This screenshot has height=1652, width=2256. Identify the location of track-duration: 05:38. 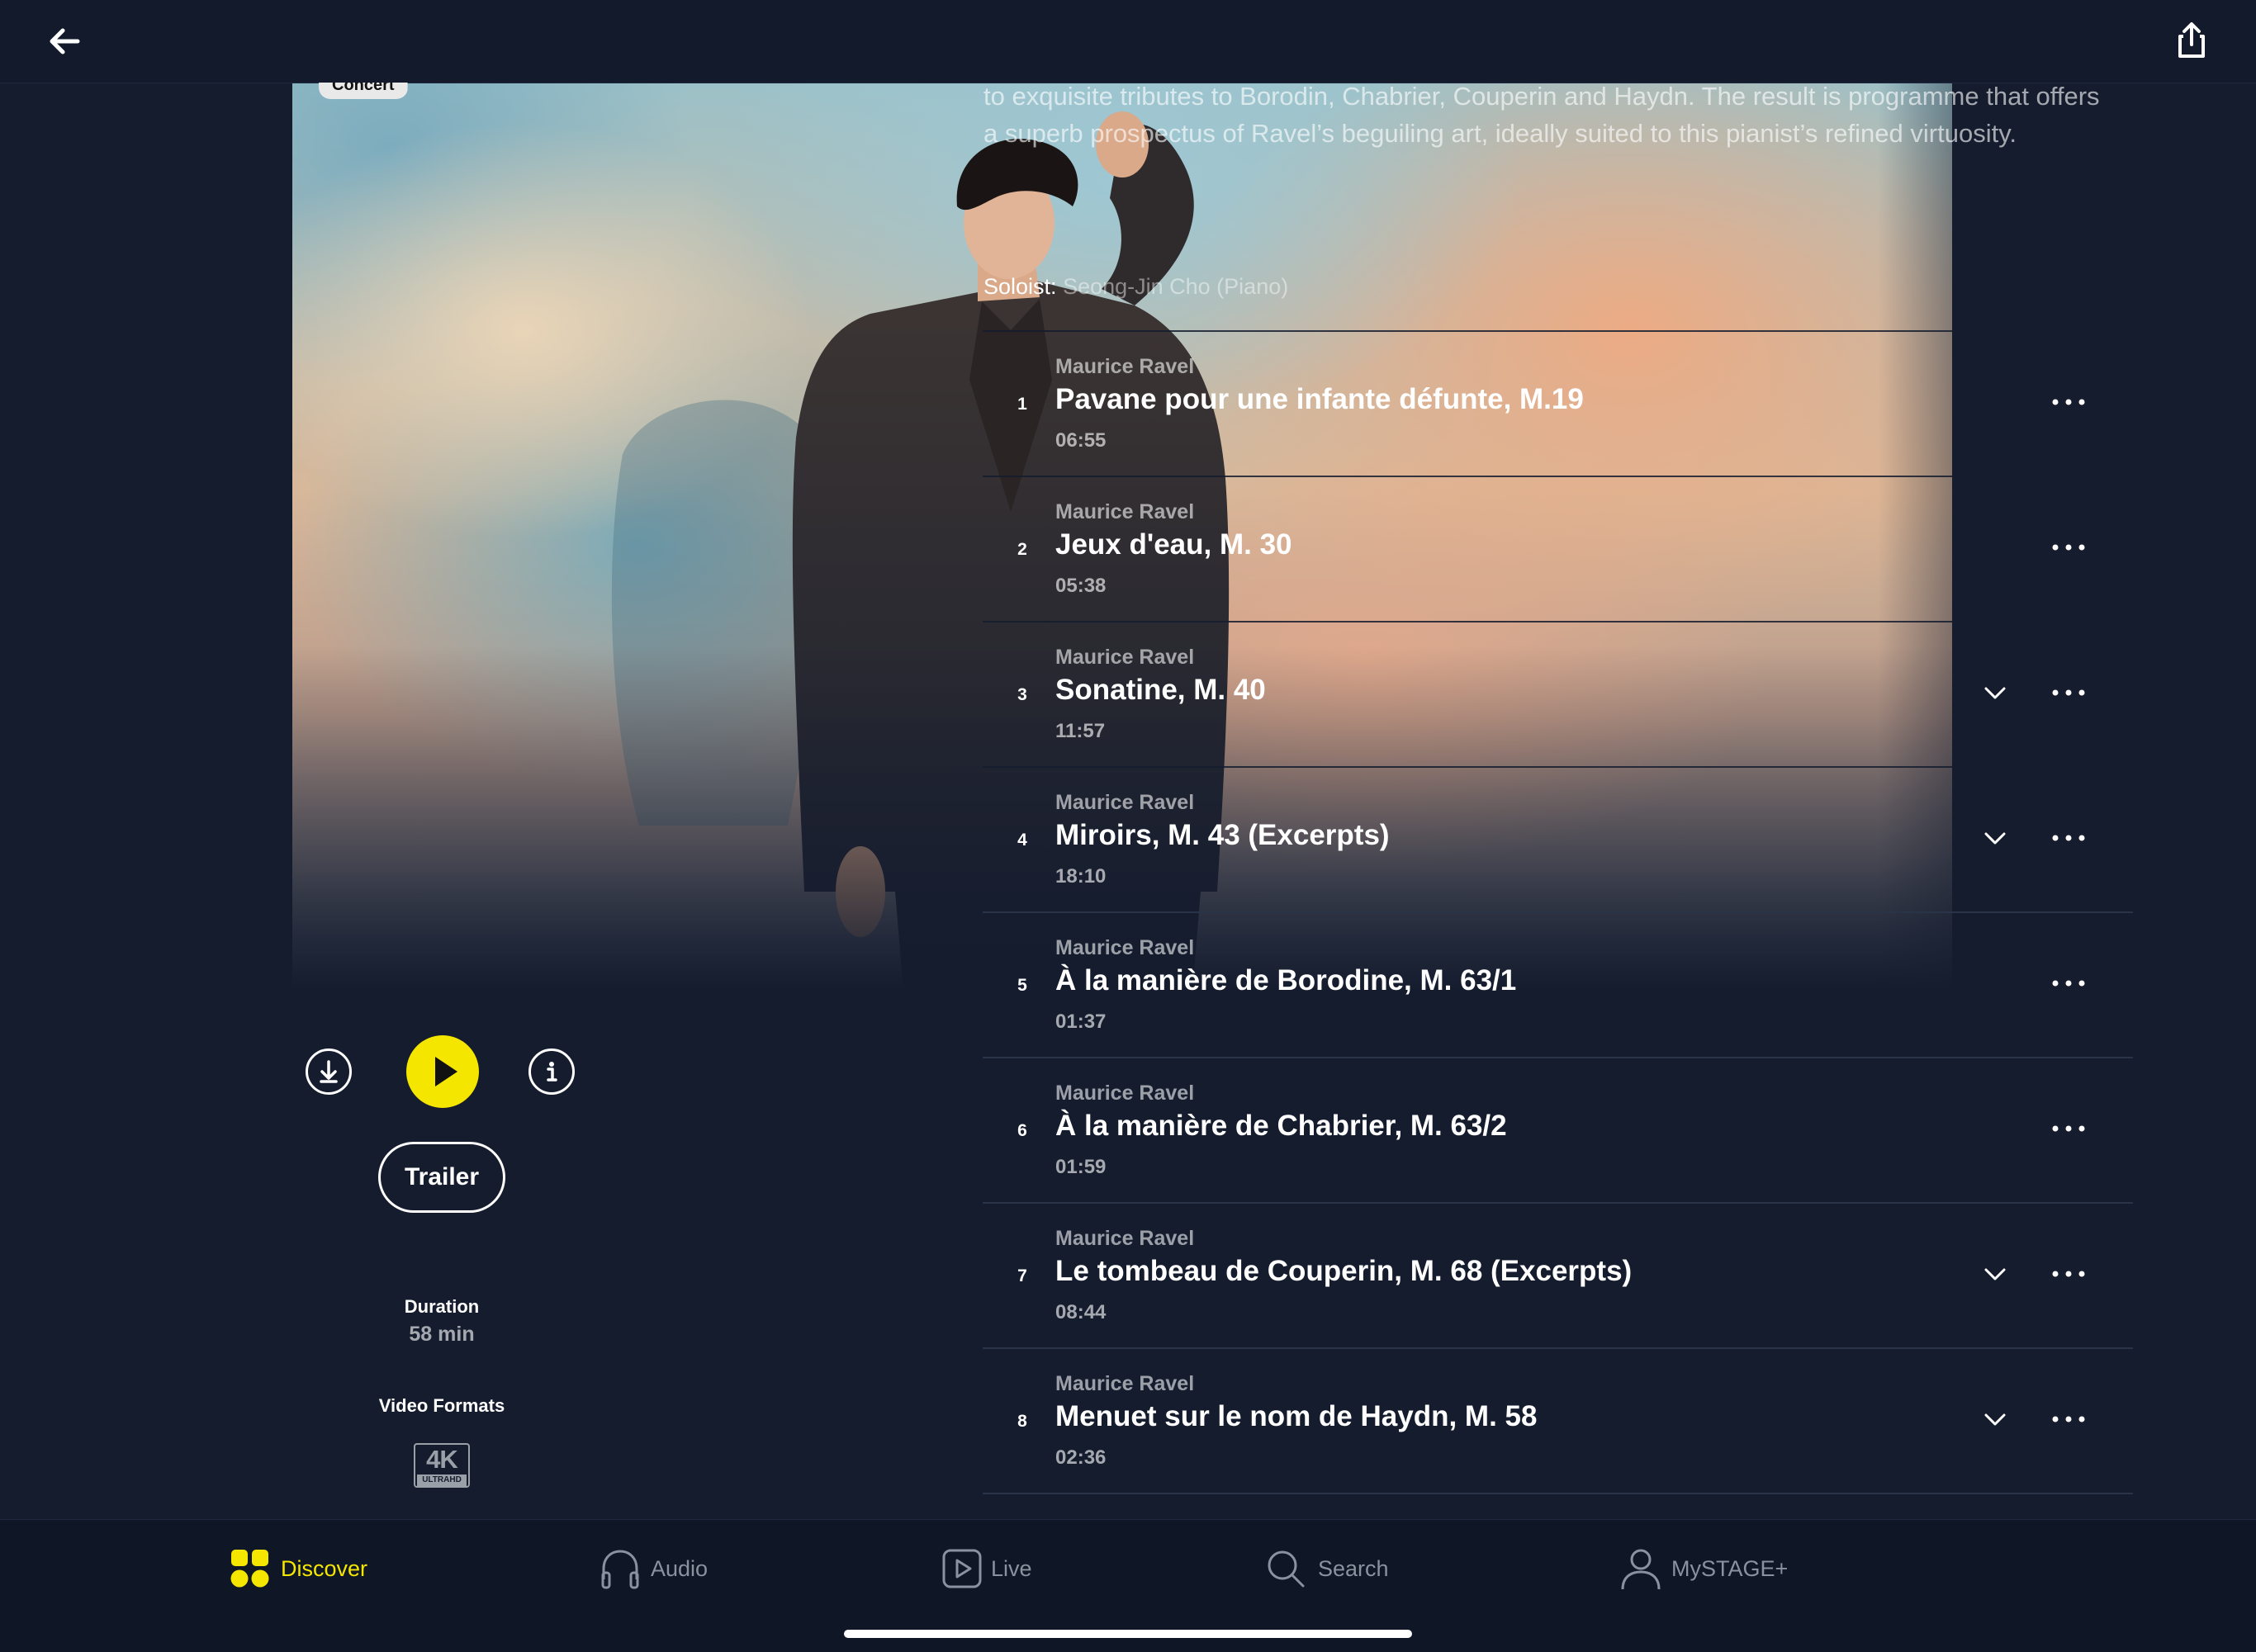
(1081, 586).